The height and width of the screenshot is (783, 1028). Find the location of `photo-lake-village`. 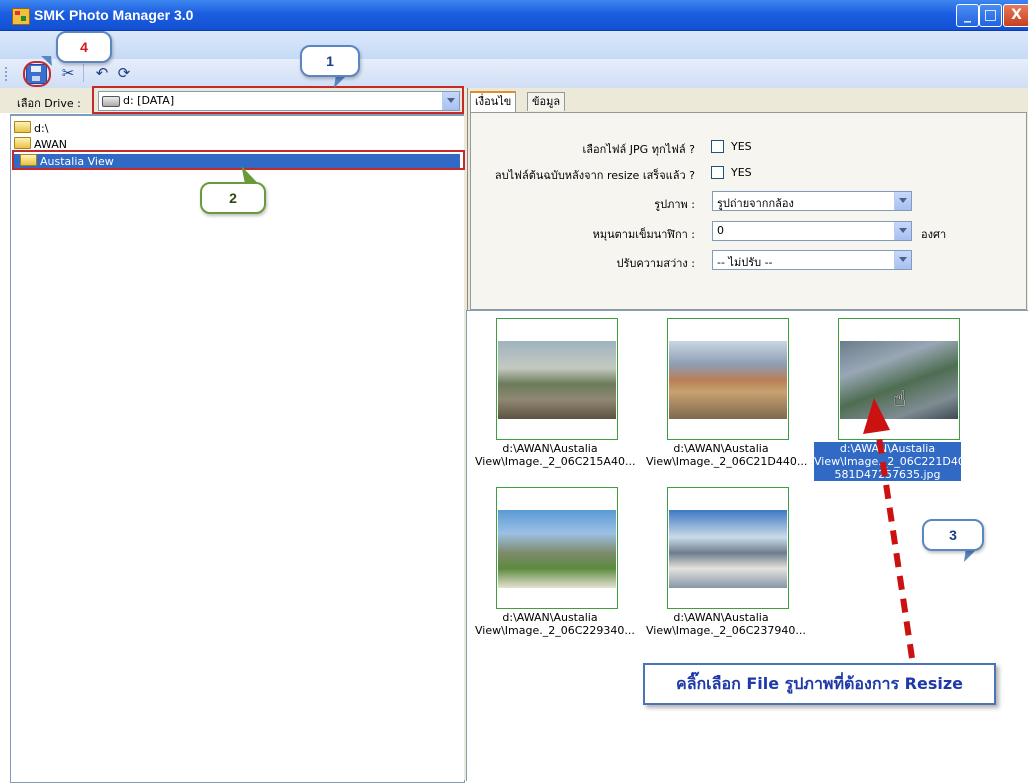

photo-lake-village is located at coordinates (557, 380).